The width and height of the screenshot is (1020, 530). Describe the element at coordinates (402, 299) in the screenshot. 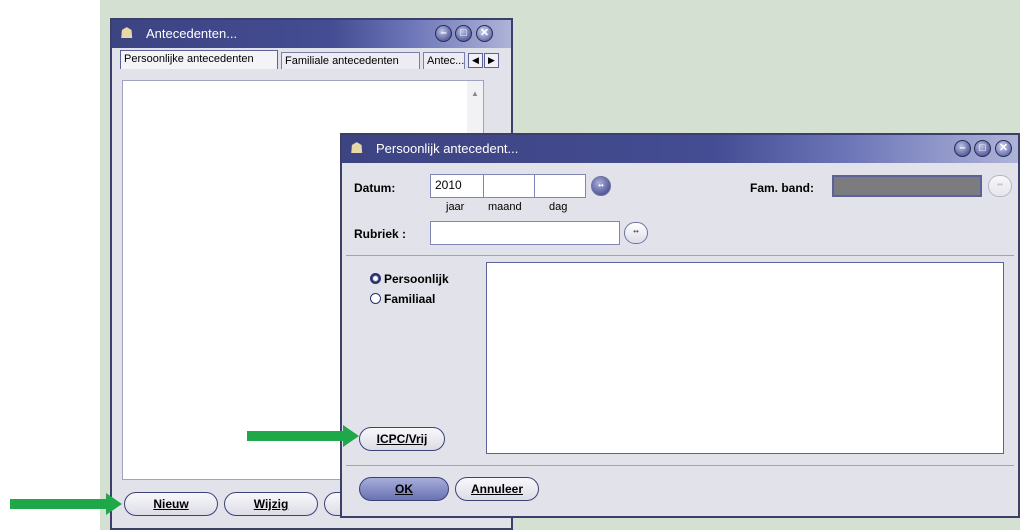

I see `radio-familiaal: Familiaal` at that location.